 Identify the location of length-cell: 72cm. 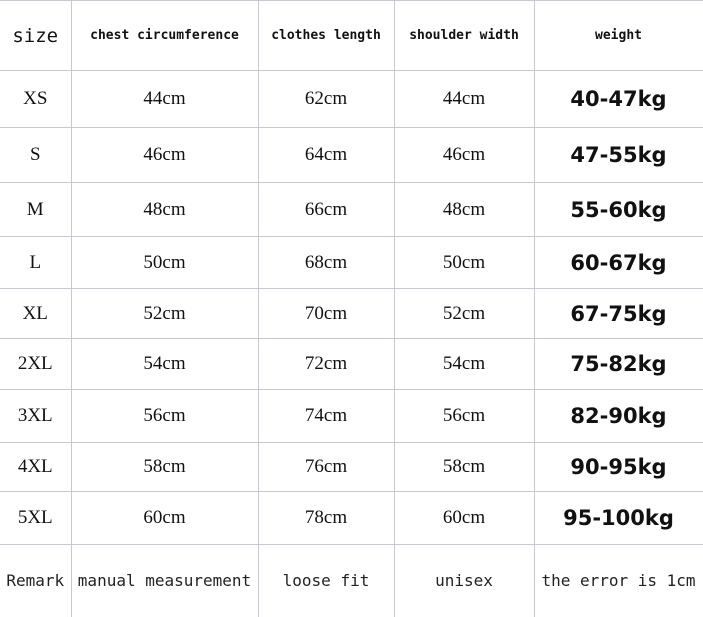
(326, 364).